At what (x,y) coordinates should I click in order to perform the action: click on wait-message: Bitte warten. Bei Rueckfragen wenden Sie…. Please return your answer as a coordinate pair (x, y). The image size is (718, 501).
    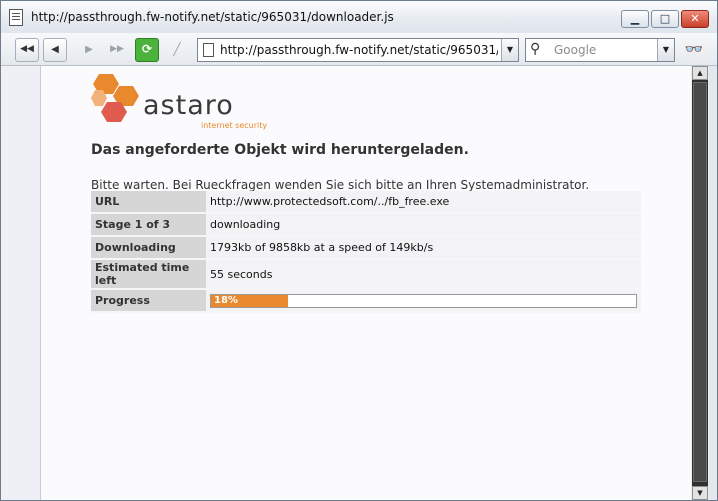
    Looking at the image, I should click on (340, 185).